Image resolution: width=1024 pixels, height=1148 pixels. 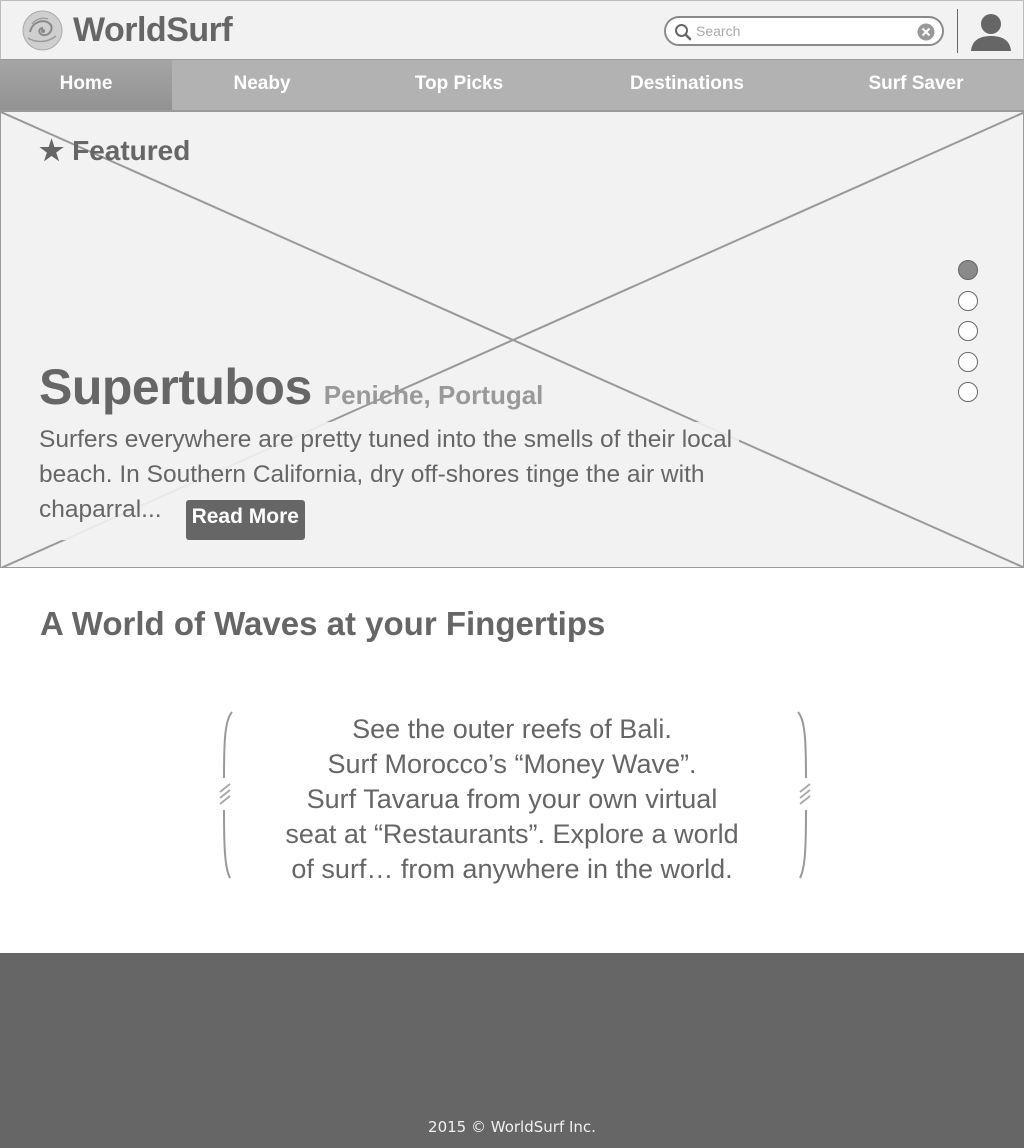 What do you see at coordinates (512, 1127) in the screenshot?
I see `copyright-text: 2015 © WorldSurf Inc.` at bounding box center [512, 1127].